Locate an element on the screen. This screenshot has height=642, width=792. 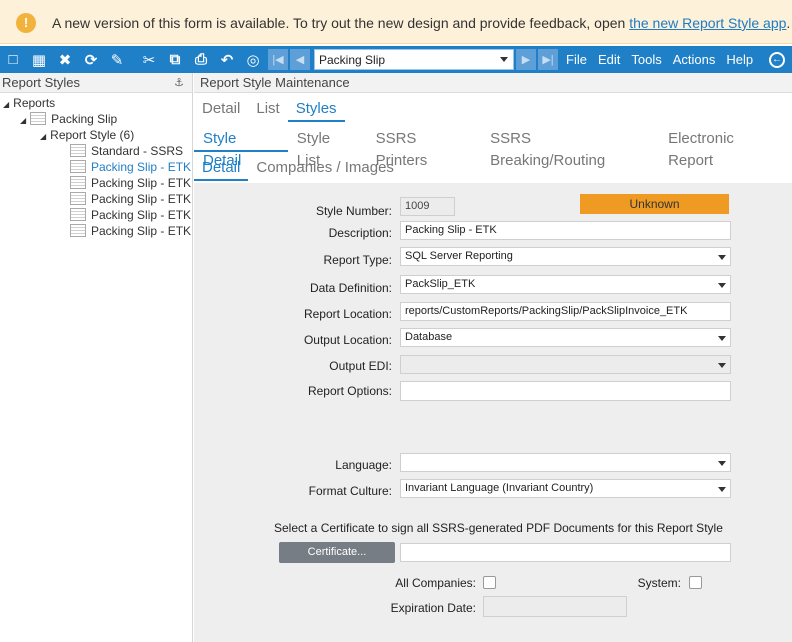
system-label: System: is located at coordinates (659, 583).